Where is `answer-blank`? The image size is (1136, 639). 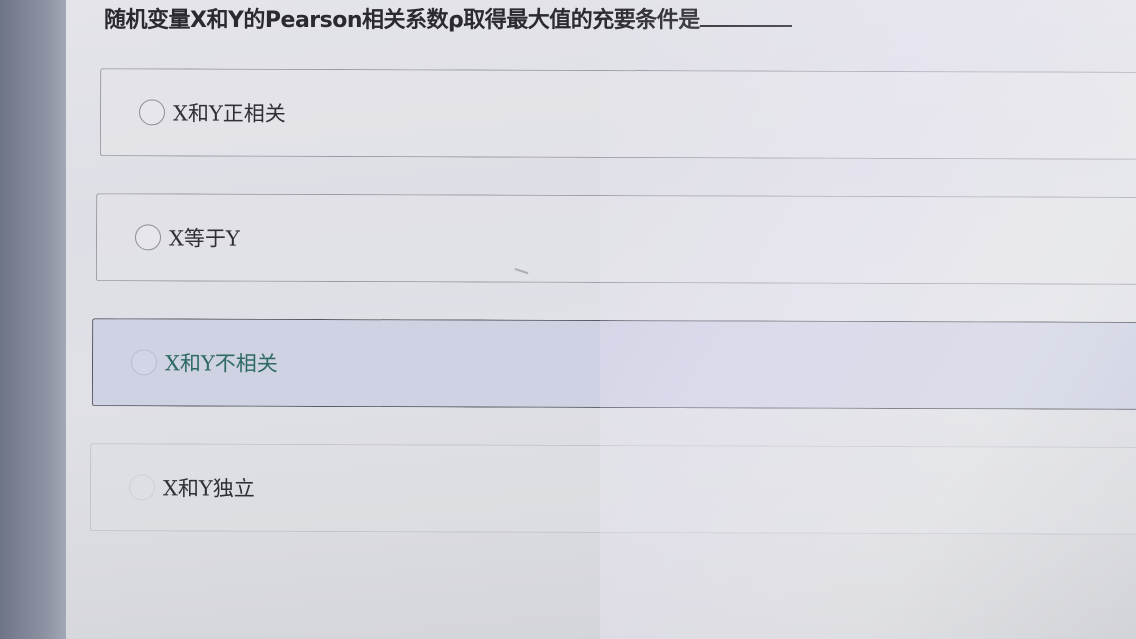 answer-blank is located at coordinates (745, 18).